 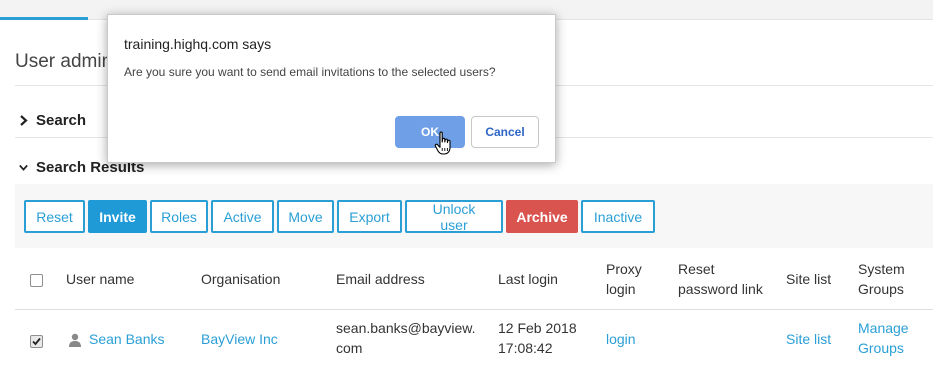 I want to click on column-header-username: User name, so click(x=100, y=278).